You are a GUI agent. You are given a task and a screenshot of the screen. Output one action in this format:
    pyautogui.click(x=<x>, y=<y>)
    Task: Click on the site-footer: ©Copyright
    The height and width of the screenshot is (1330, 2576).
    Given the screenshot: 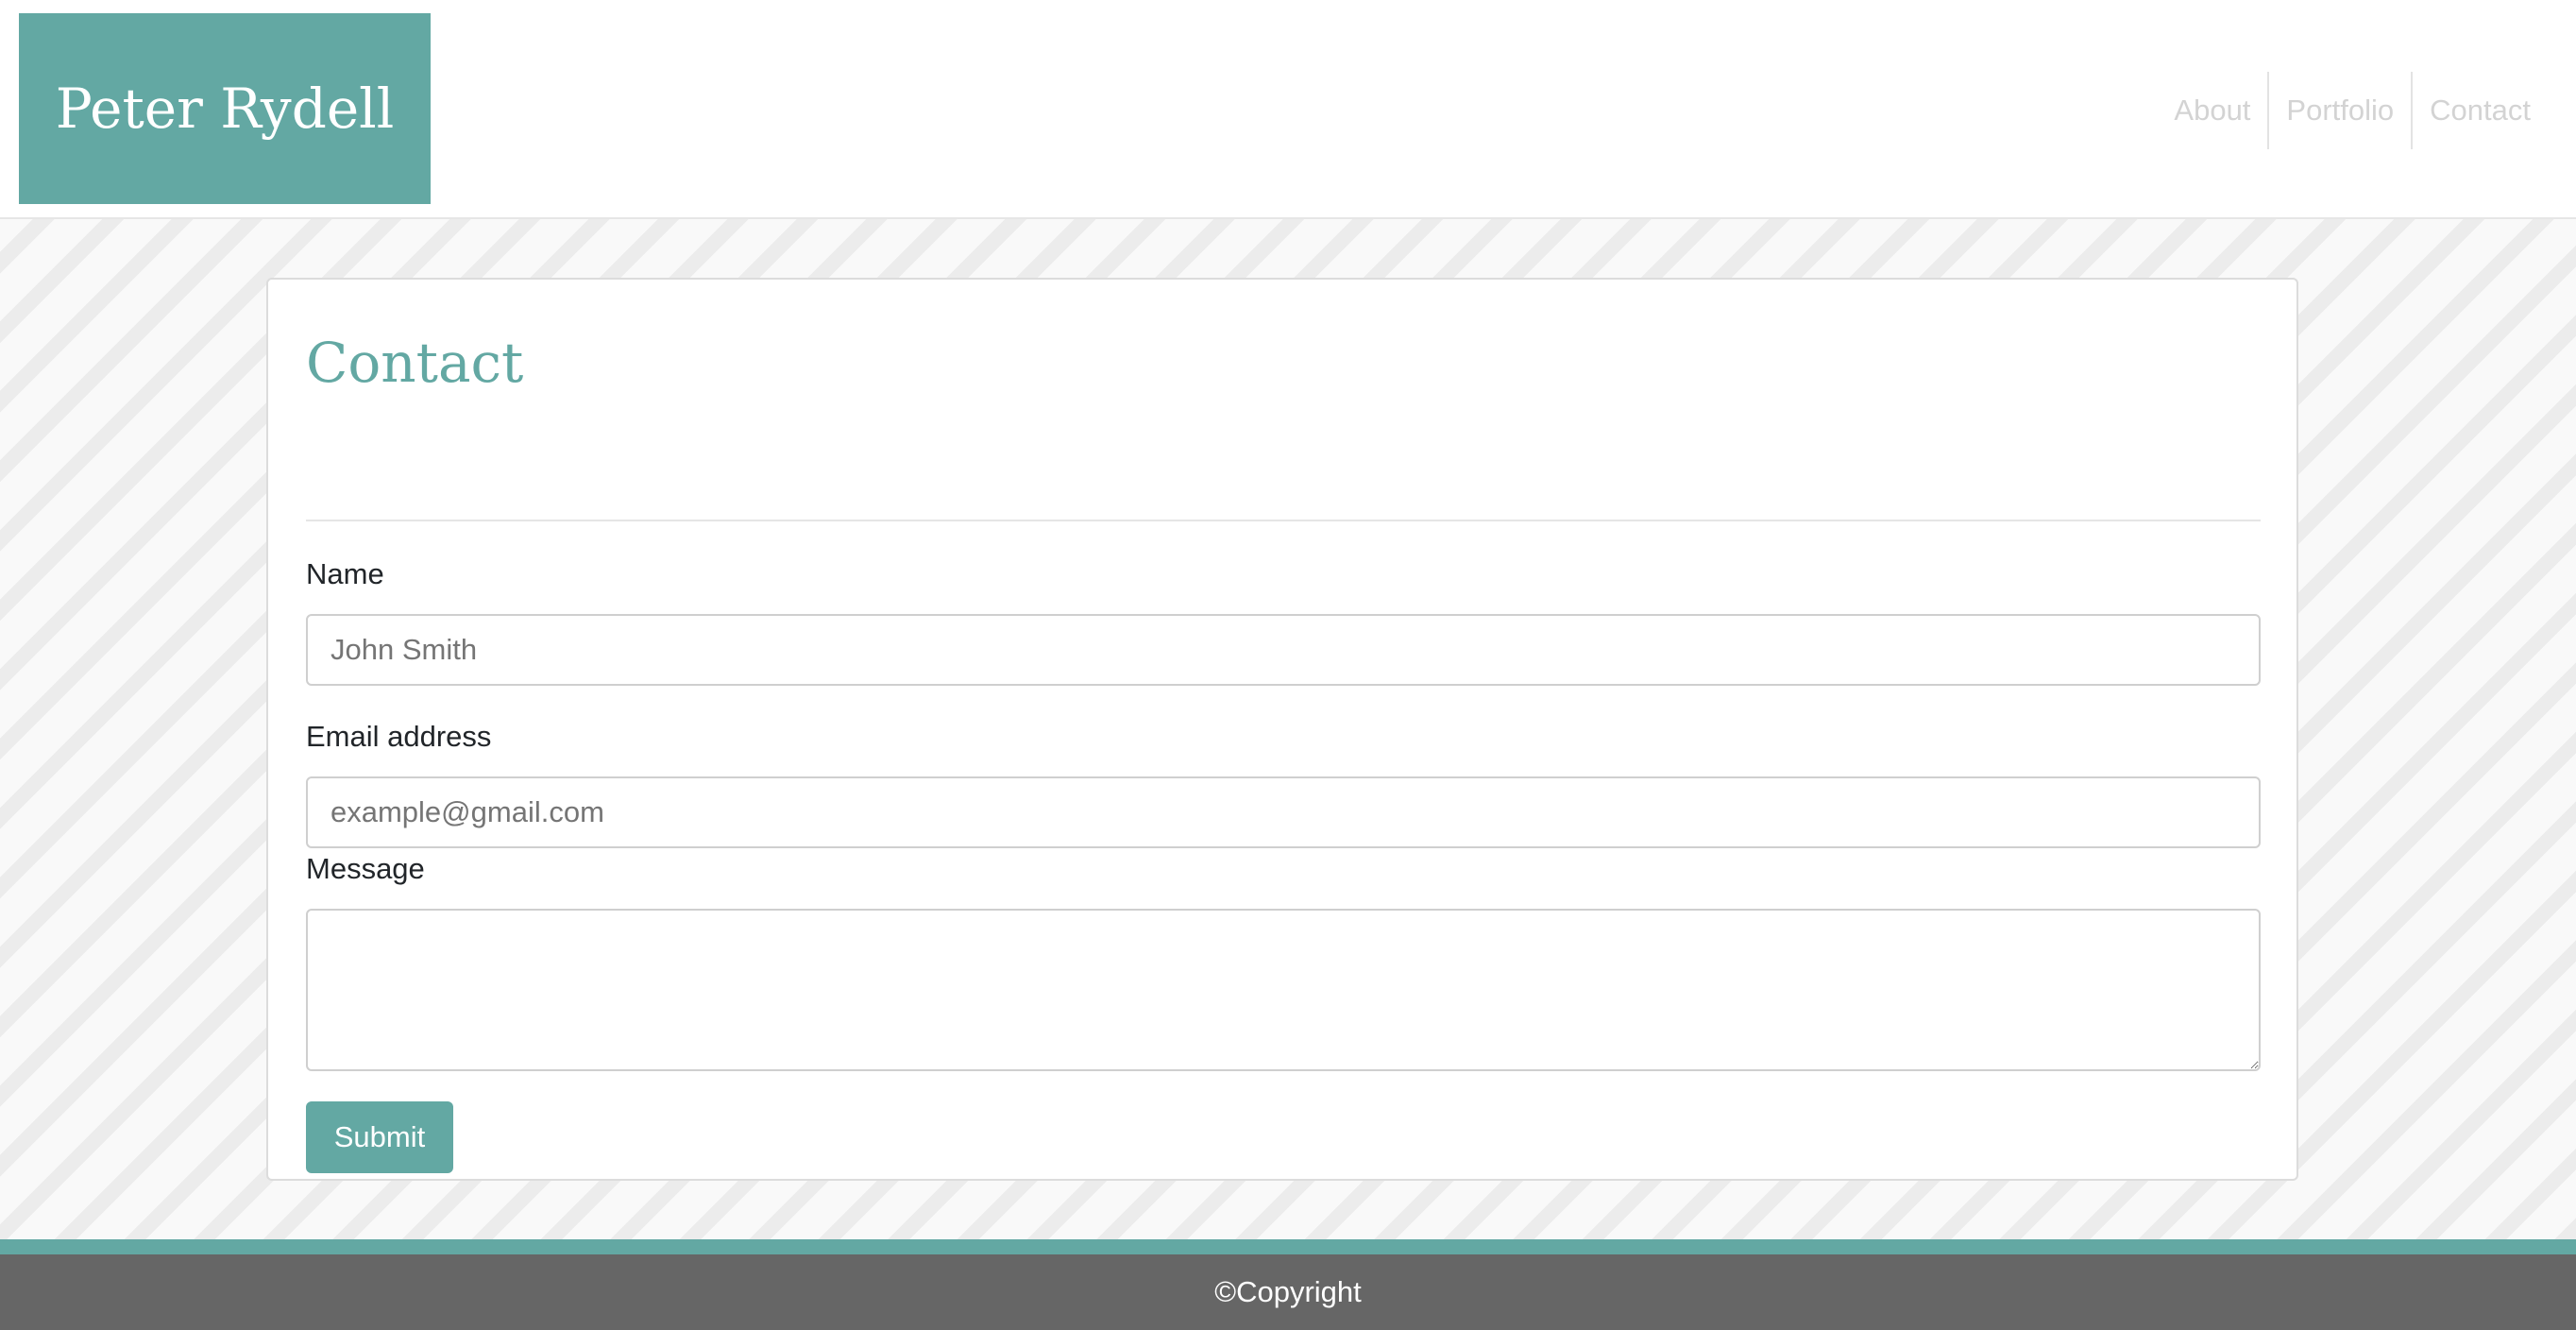 What is the action you would take?
    pyautogui.click(x=1288, y=1292)
    